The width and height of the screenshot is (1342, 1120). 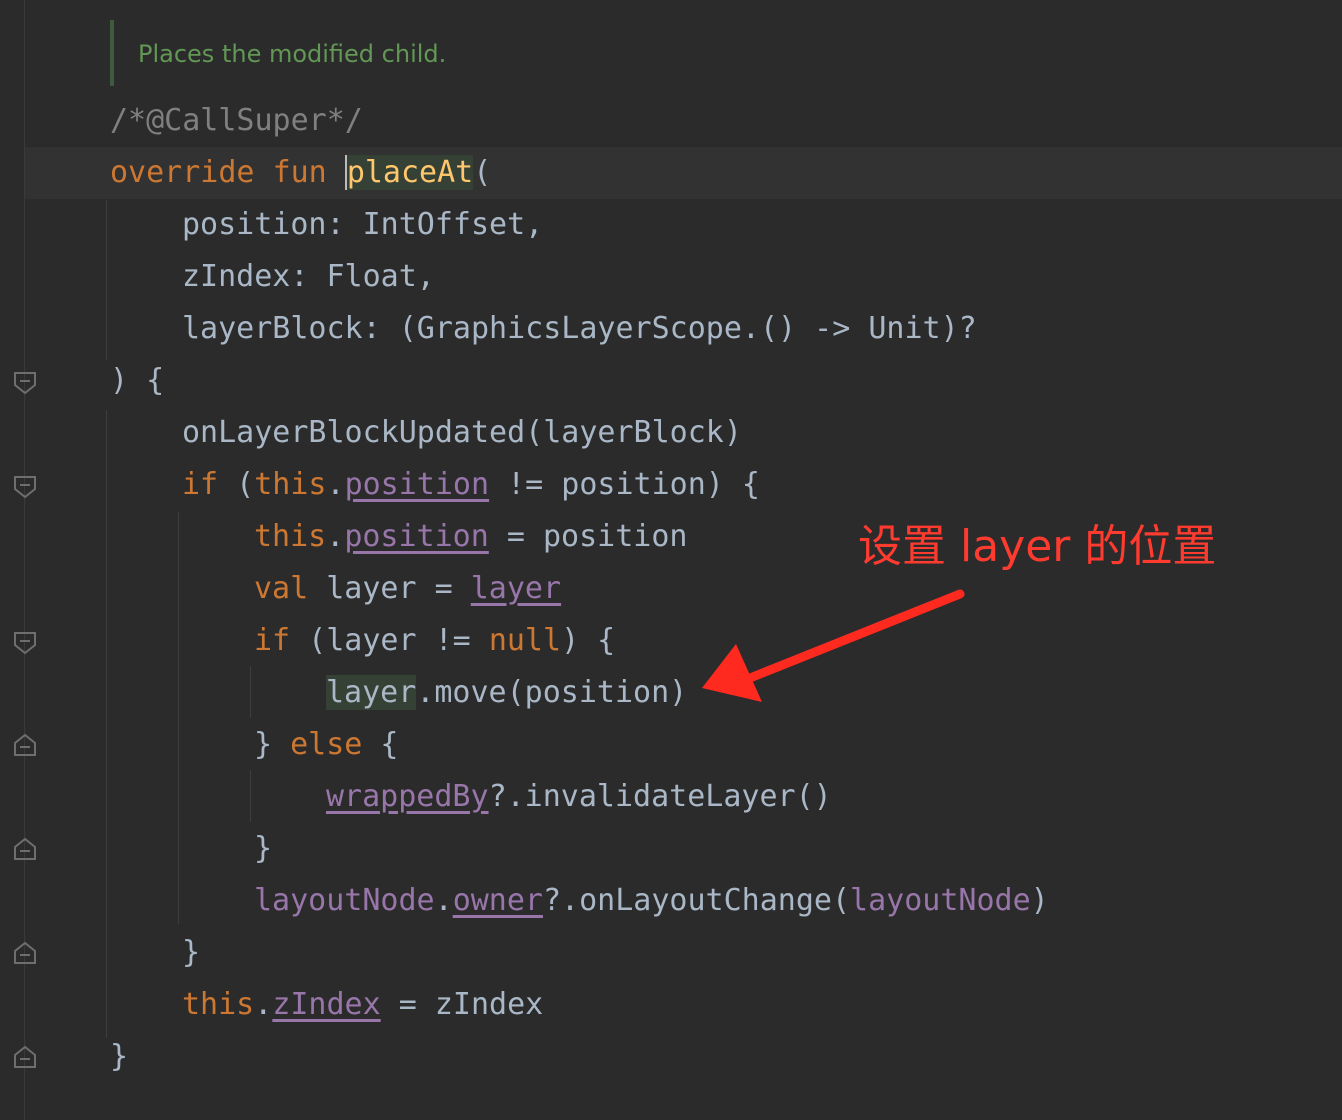 I want to click on function-name: placeAt, so click(x=409, y=172).